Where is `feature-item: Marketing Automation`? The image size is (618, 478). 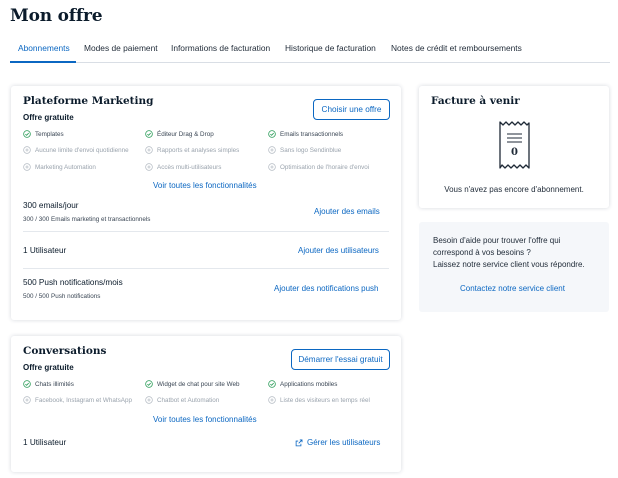 feature-item: Marketing Automation is located at coordinates (59, 167).